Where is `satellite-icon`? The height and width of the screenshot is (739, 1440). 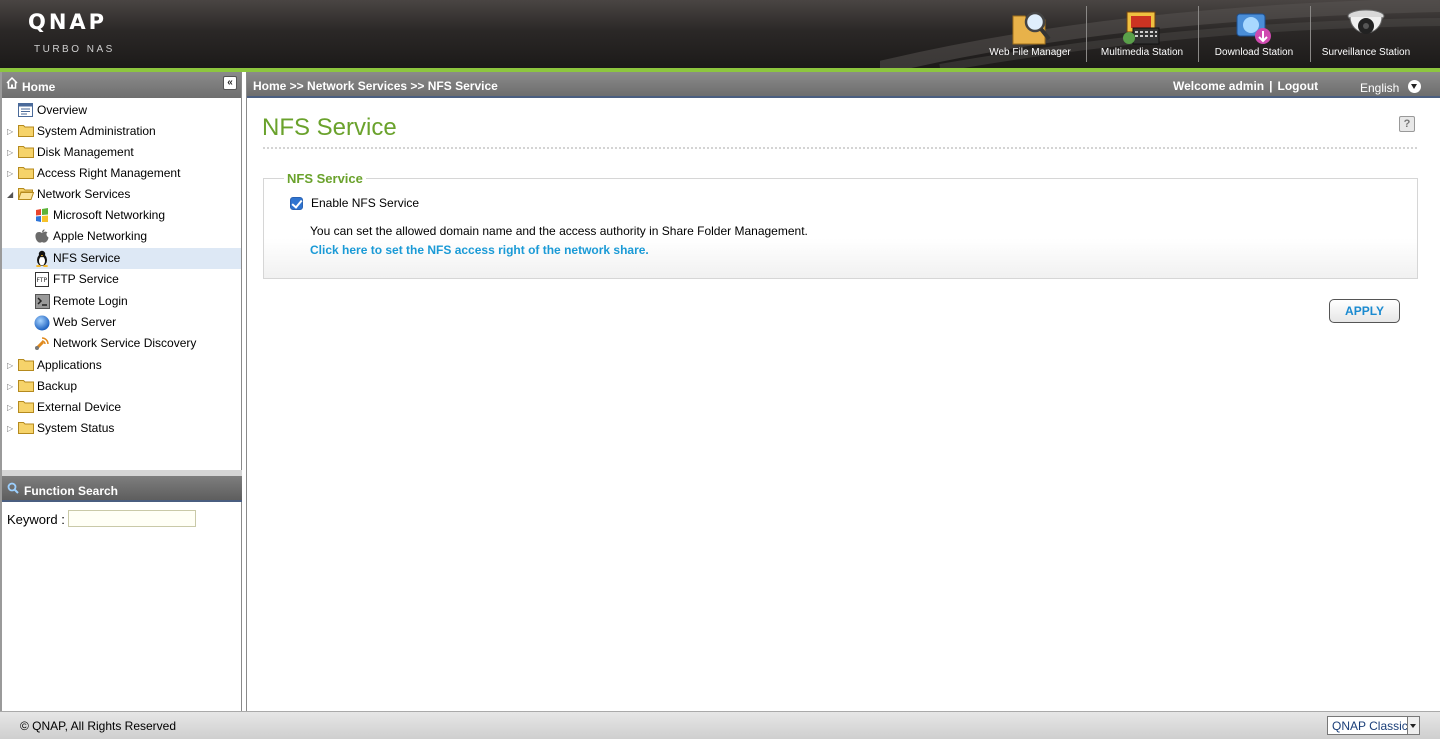
satellite-icon is located at coordinates (41, 344).